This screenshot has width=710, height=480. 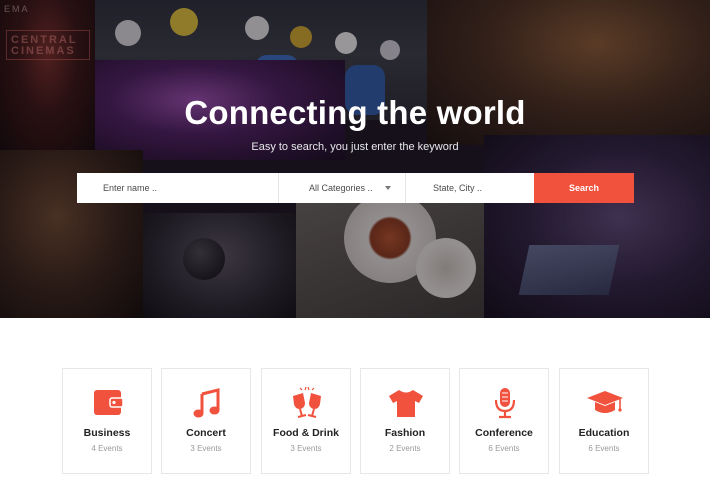 I want to click on category-card-conference: Conference 6 Events, so click(x=504, y=421).